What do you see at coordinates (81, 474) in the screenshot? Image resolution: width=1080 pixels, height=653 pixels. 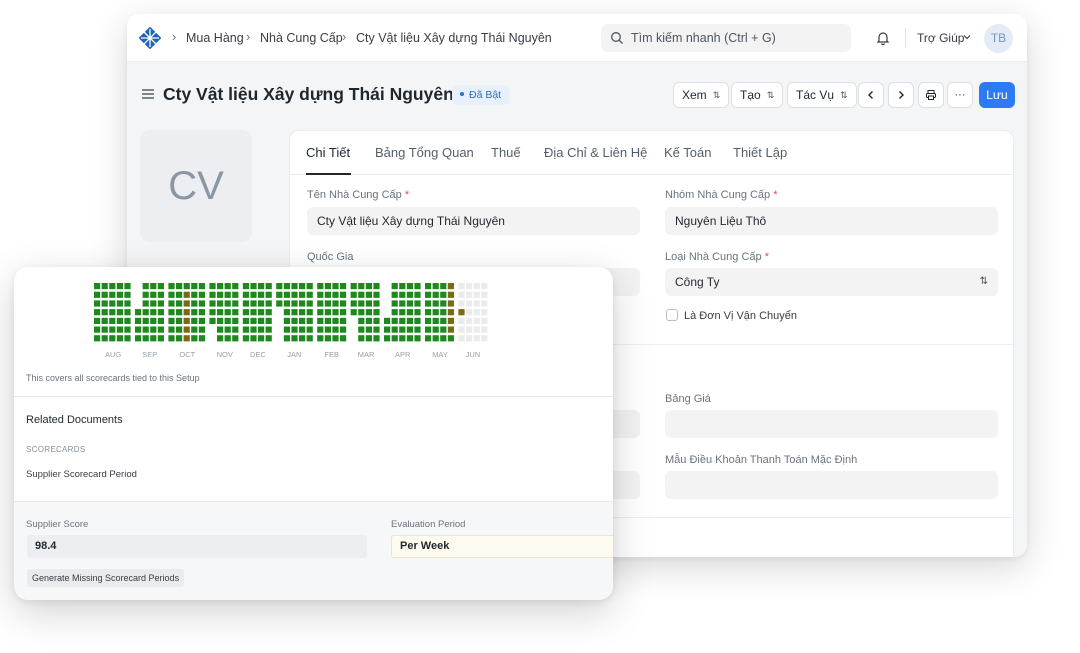 I see `scorecard-period-link: Supplier Scorecard Period` at bounding box center [81, 474].